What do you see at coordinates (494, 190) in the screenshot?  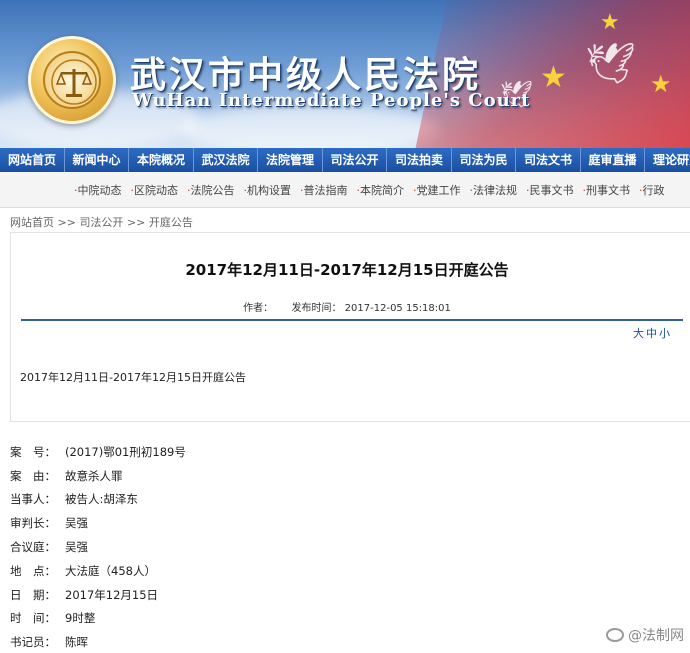 I see `sub-nav-item: ·法律法规` at bounding box center [494, 190].